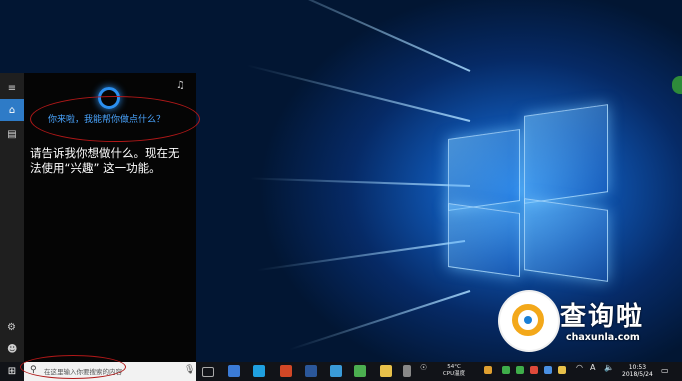 The height and width of the screenshot is (381, 682). What do you see at coordinates (637, 367) in the screenshot?
I see `clock-time: 10:53` at bounding box center [637, 367].